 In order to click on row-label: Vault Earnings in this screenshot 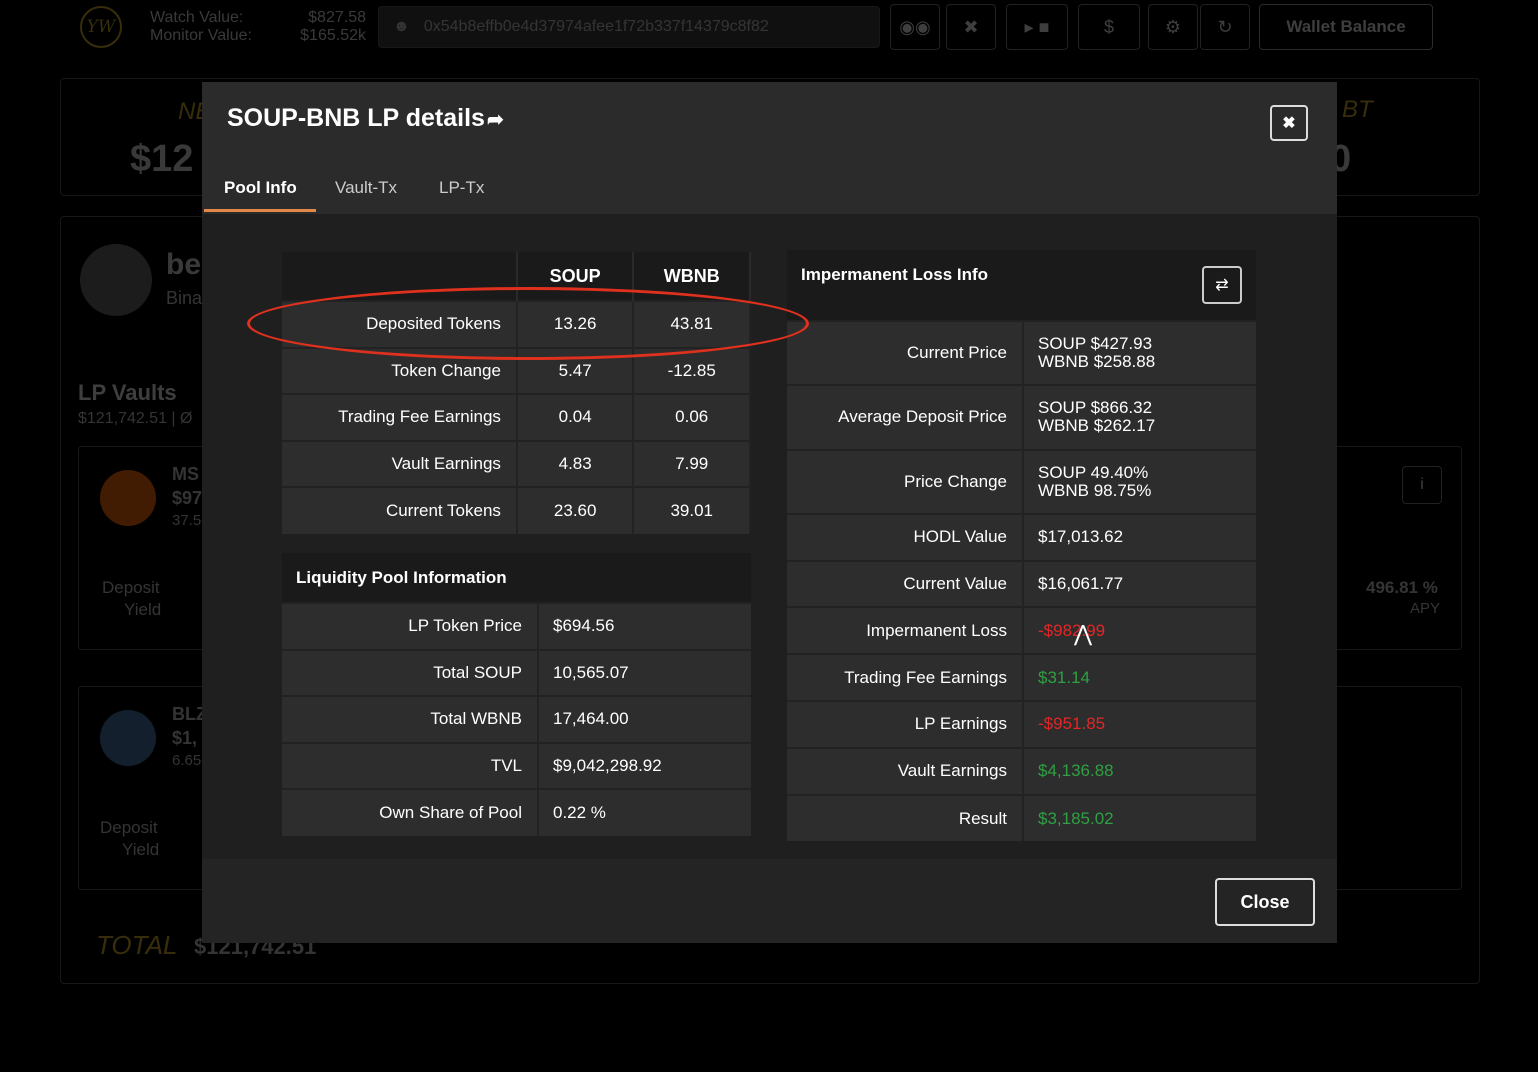, I will do `click(905, 770)`.